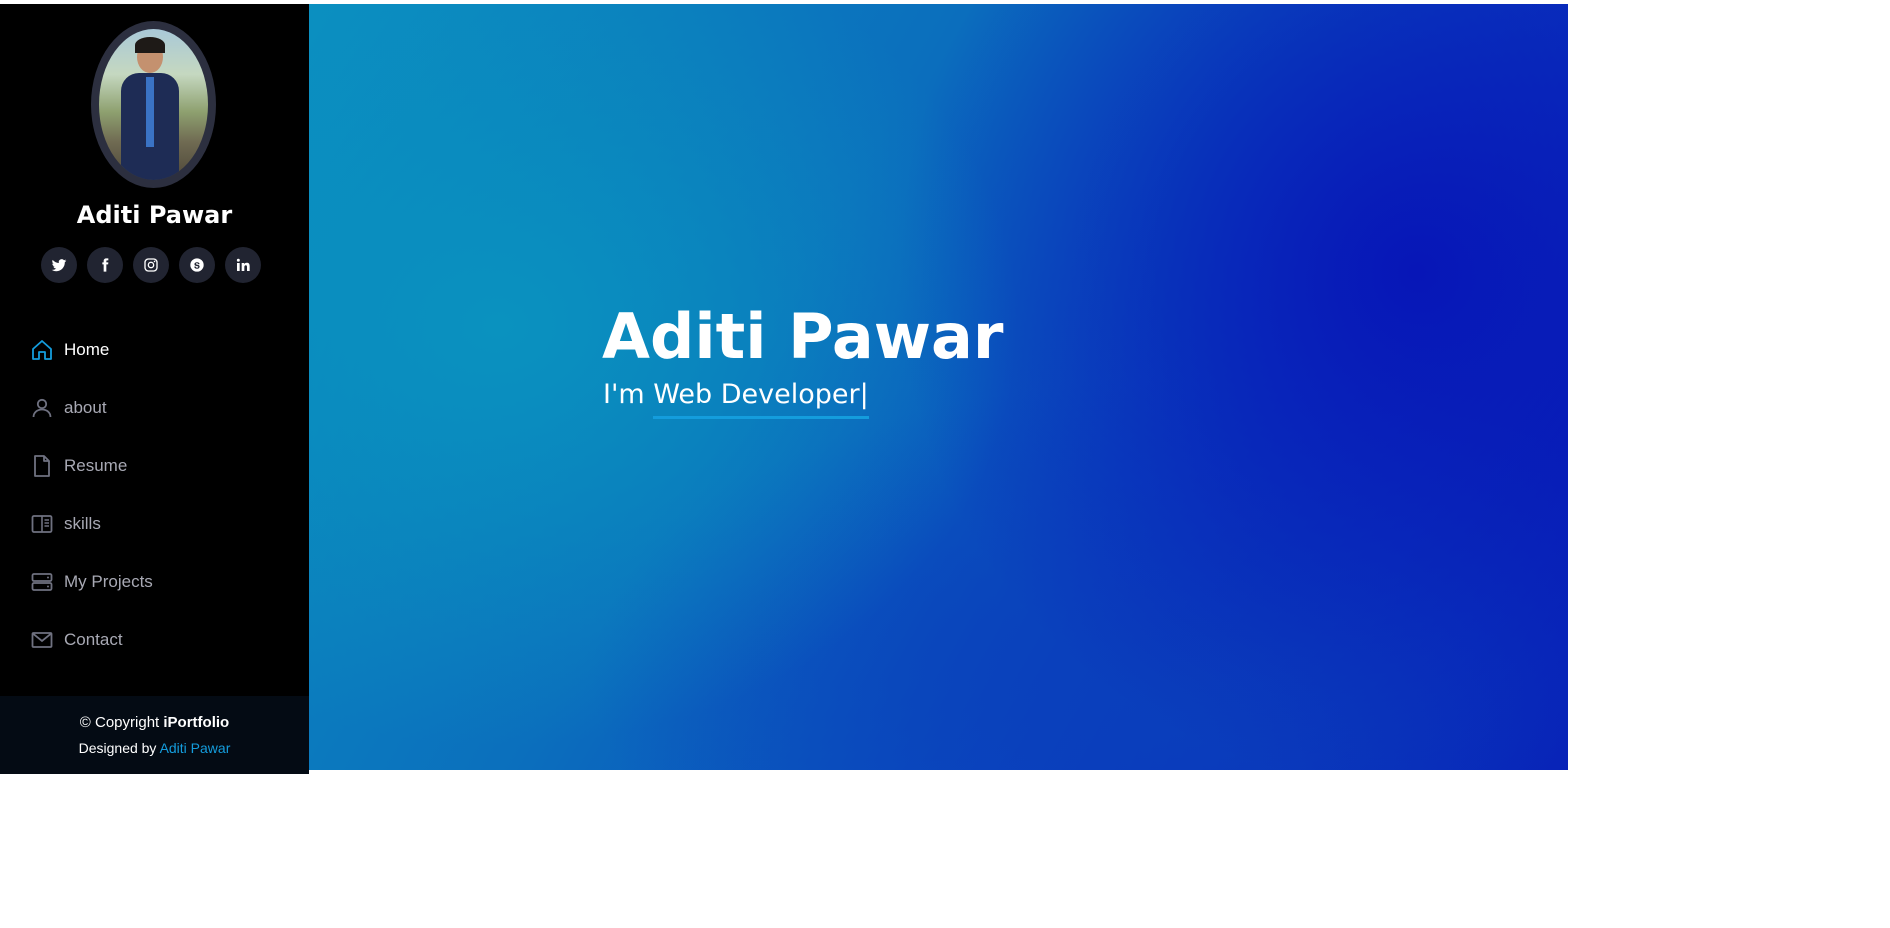 The image size is (1890, 928). I want to click on hero-title: Aditi Pawar, so click(803, 336).